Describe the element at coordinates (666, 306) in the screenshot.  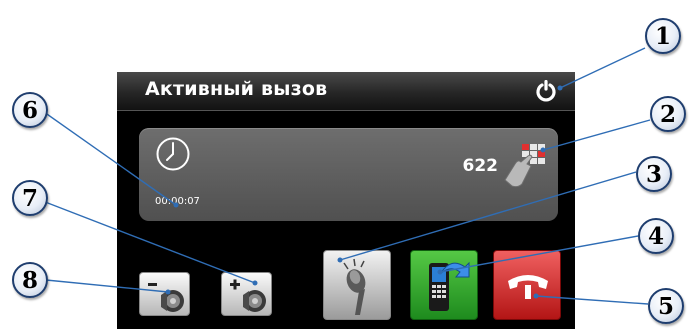
I see `callout-5: 5` at that location.